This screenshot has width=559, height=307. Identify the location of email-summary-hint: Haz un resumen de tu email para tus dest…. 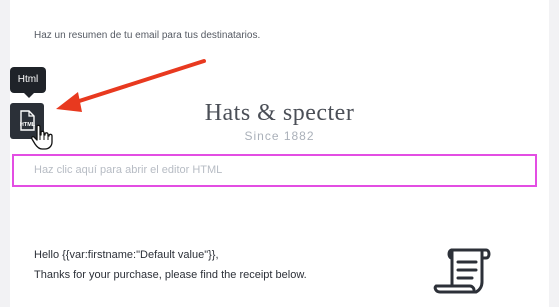
(147, 35).